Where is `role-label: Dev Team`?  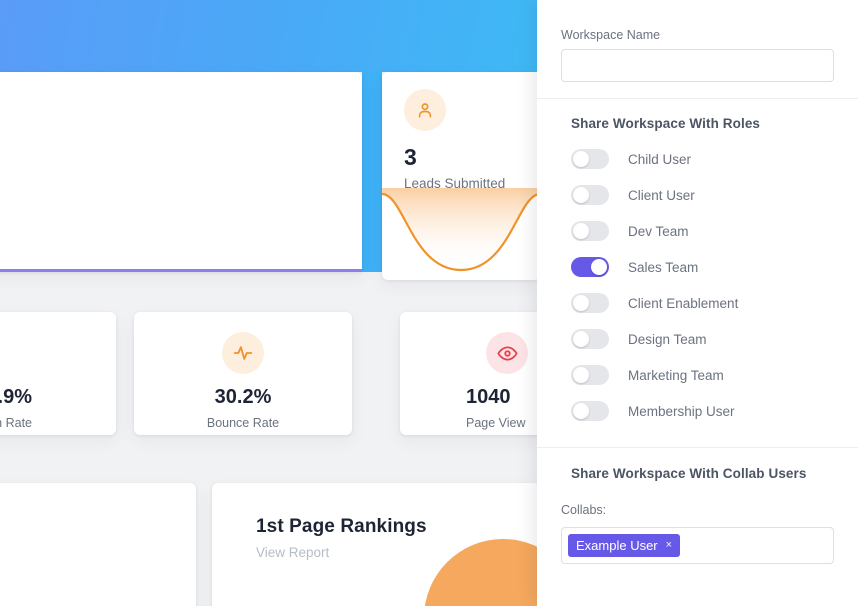 role-label: Dev Team is located at coordinates (658, 231).